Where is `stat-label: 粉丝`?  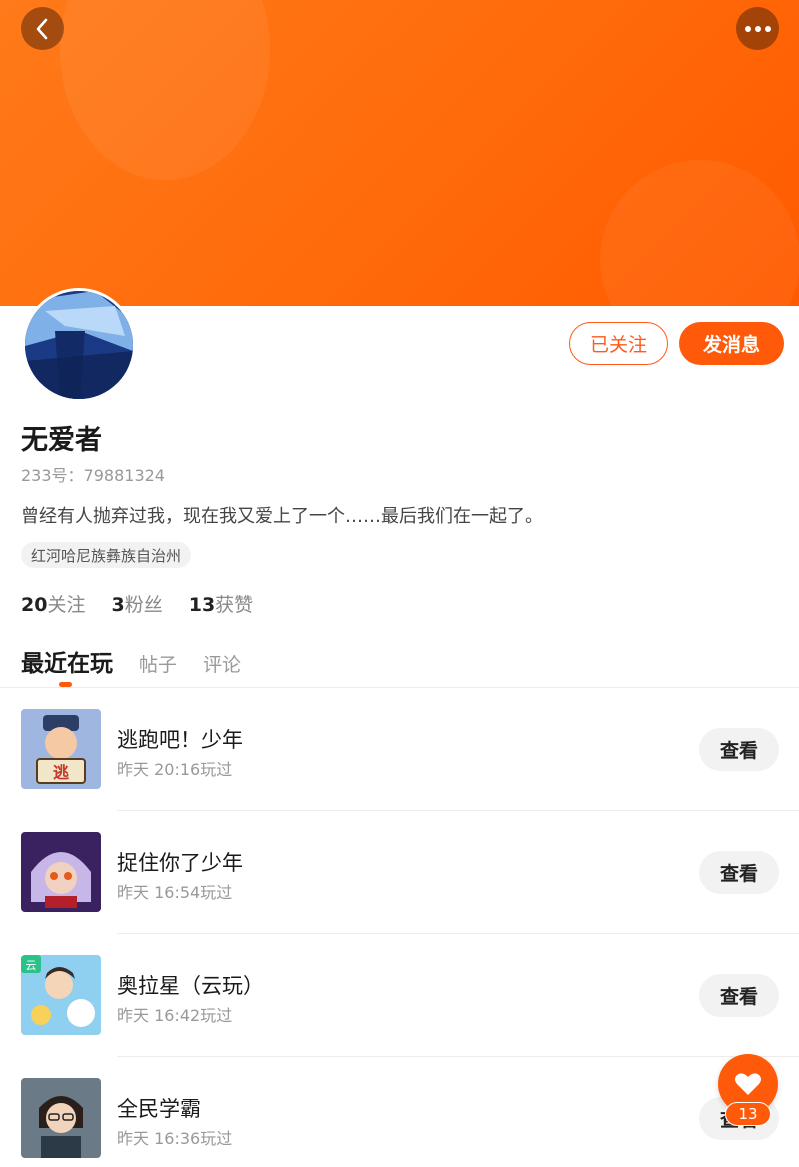
stat-label: 粉丝 is located at coordinates (143, 605).